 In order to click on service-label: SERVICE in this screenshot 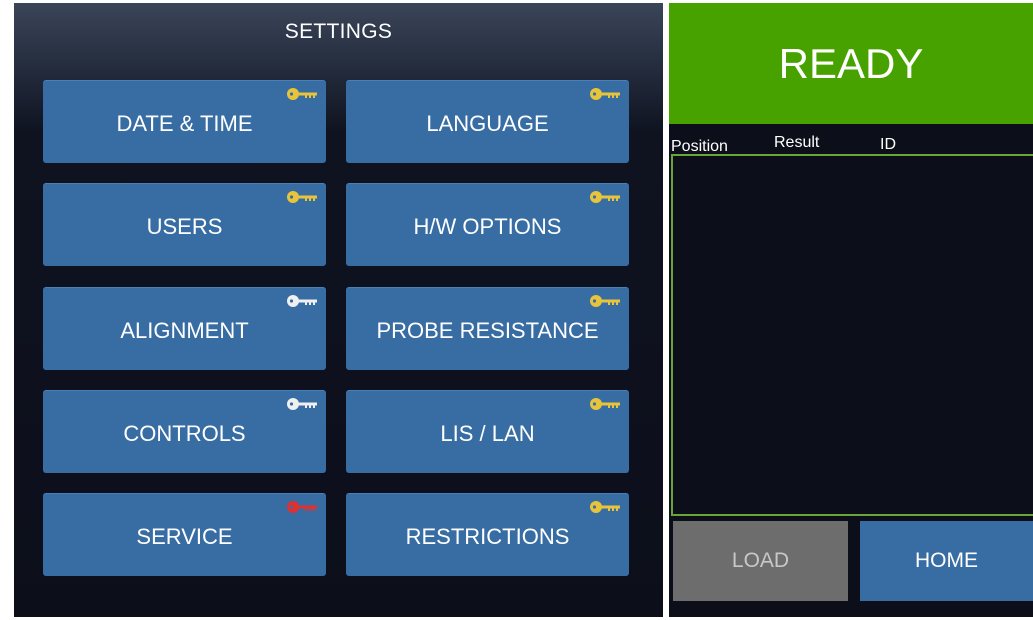, I will do `click(184, 536)`.